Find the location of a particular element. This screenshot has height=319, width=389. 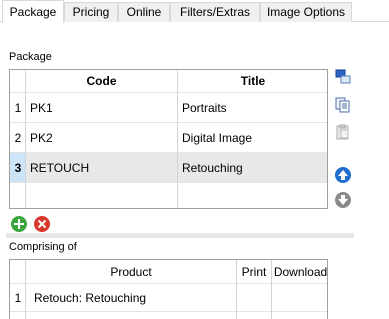

package-row: 2 PK2 Digital Image is located at coordinates (168, 138).